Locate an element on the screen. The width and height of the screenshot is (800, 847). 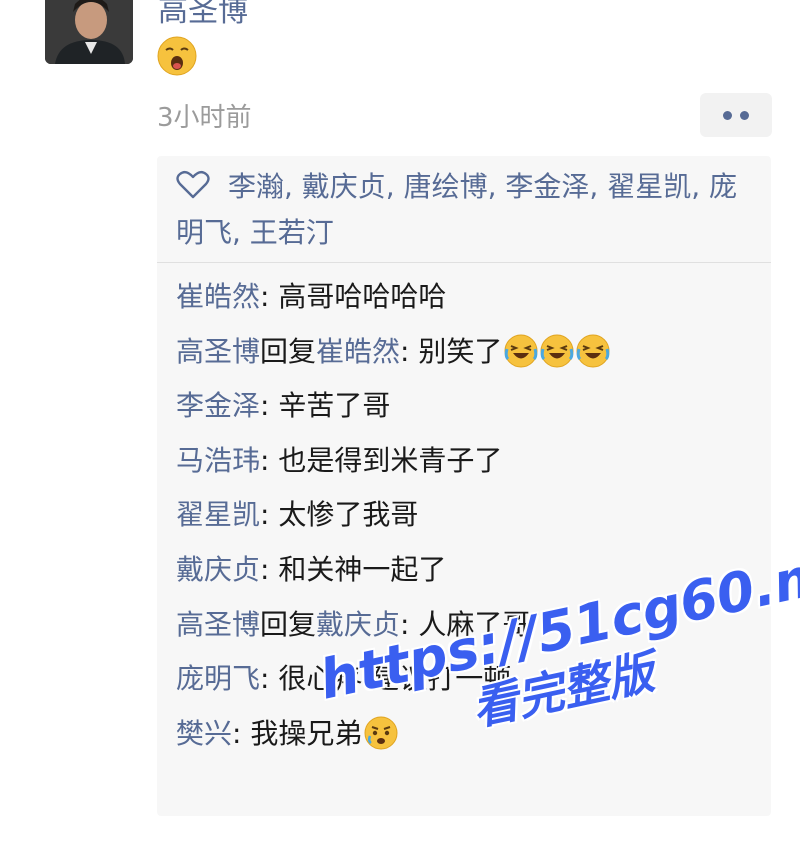
comment-row: 崔皓然: 高哥哈哈哈哈 is located at coordinates (471, 297).